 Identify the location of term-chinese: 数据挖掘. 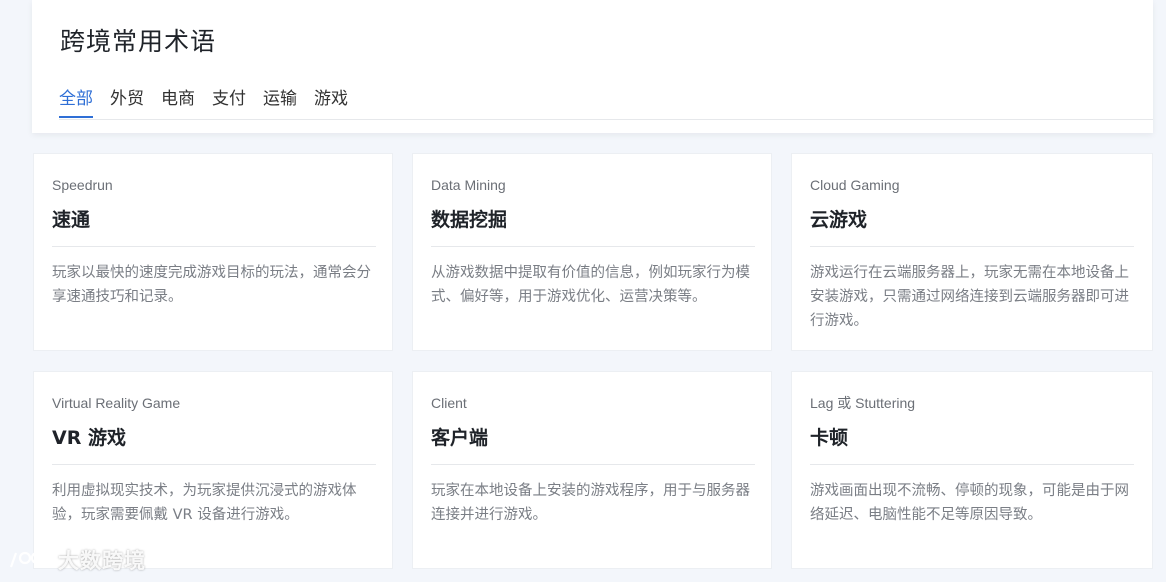
(469, 220).